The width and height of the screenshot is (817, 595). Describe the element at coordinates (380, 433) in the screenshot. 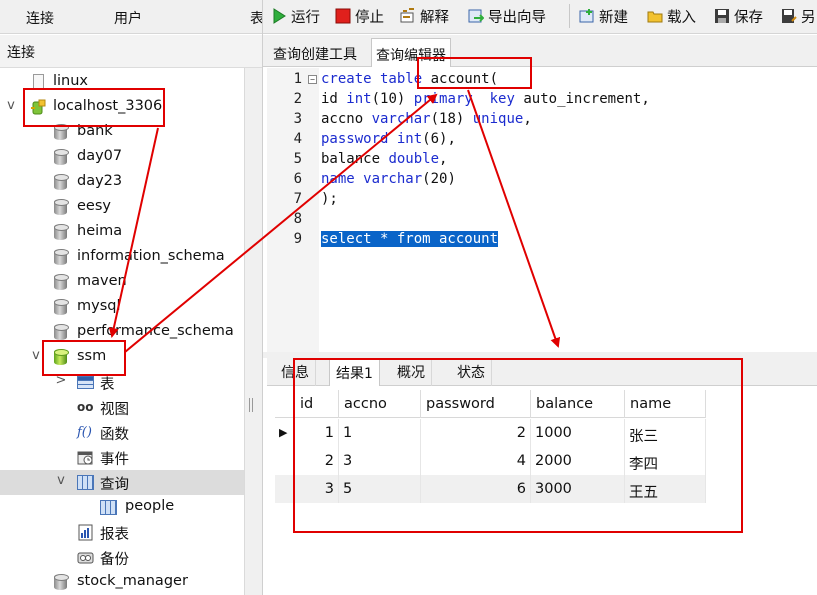

I see `cell-accno: 1` at that location.